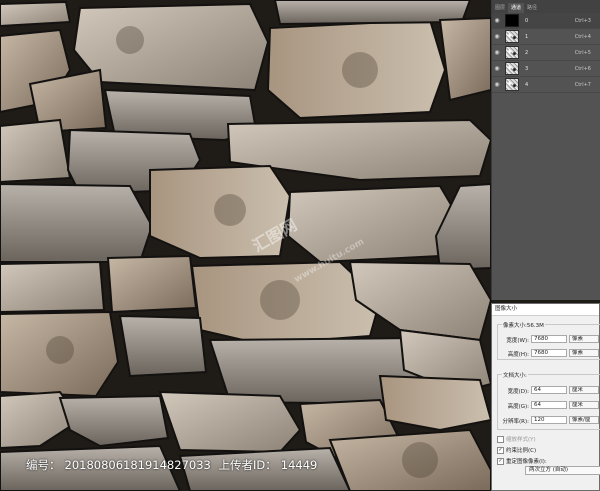 This screenshot has height=491, width=600. What do you see at coordinates (582, 68) in the screenshot?
I see `channel-shortcut: Ctrl+6` at bounding box center [582, 68].